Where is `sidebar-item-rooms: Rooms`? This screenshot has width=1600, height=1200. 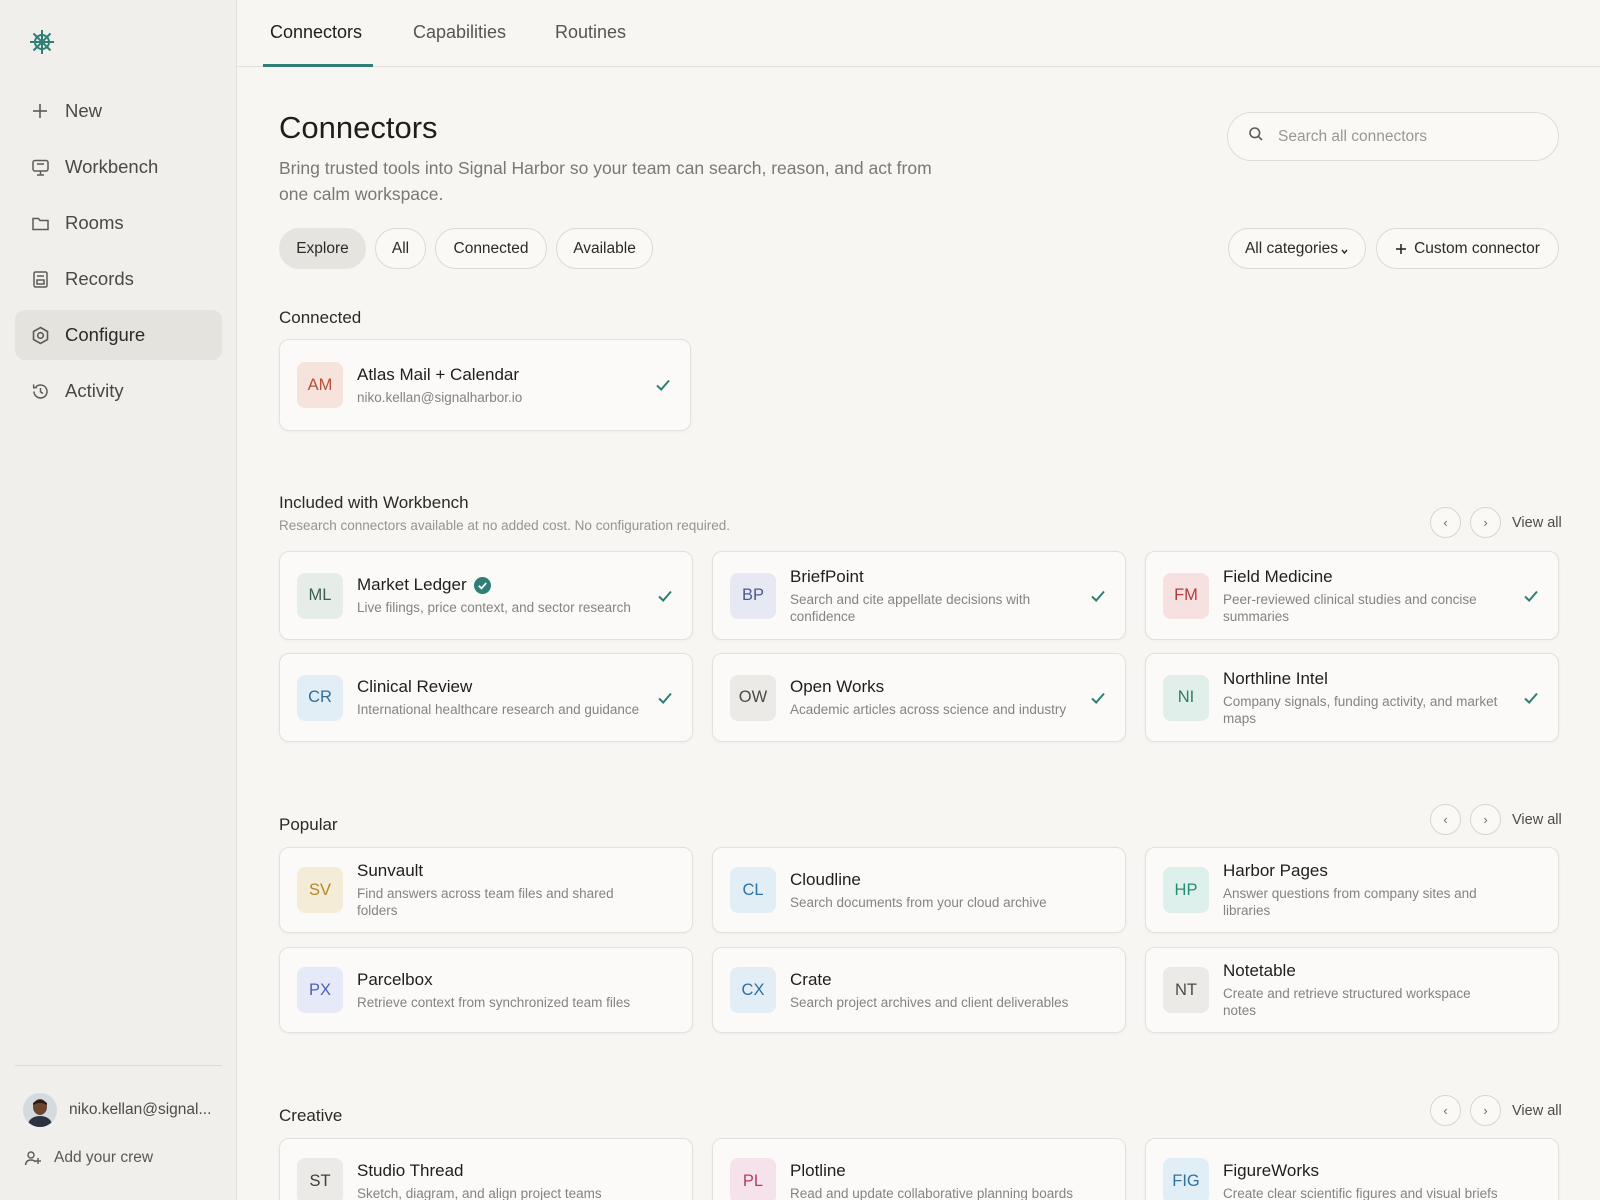 sidebar-item-rooms: Rooms is located at coordinates (118, 223).